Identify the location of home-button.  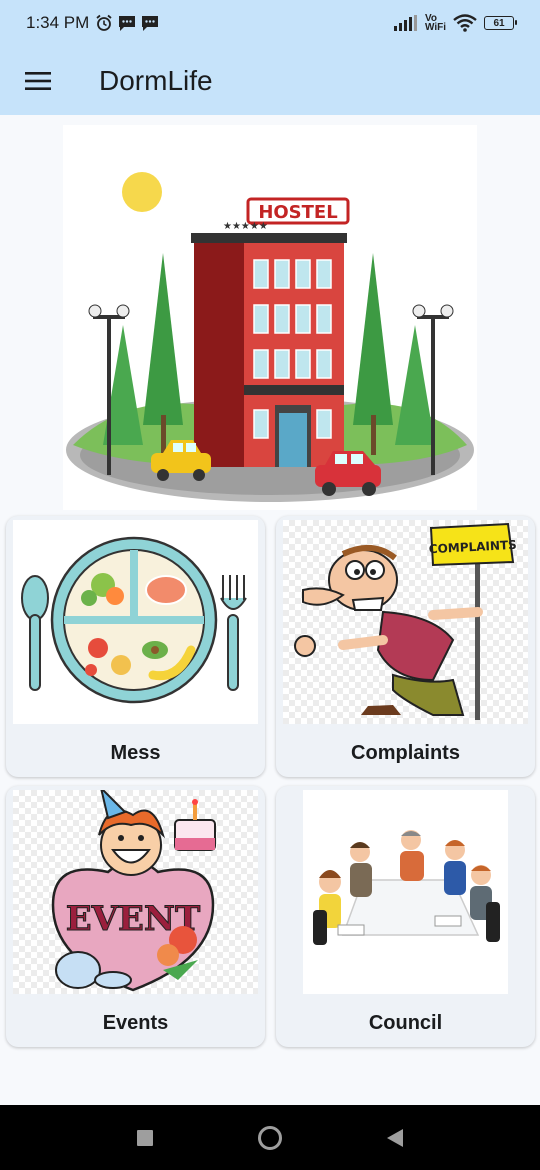
(270, 1138).